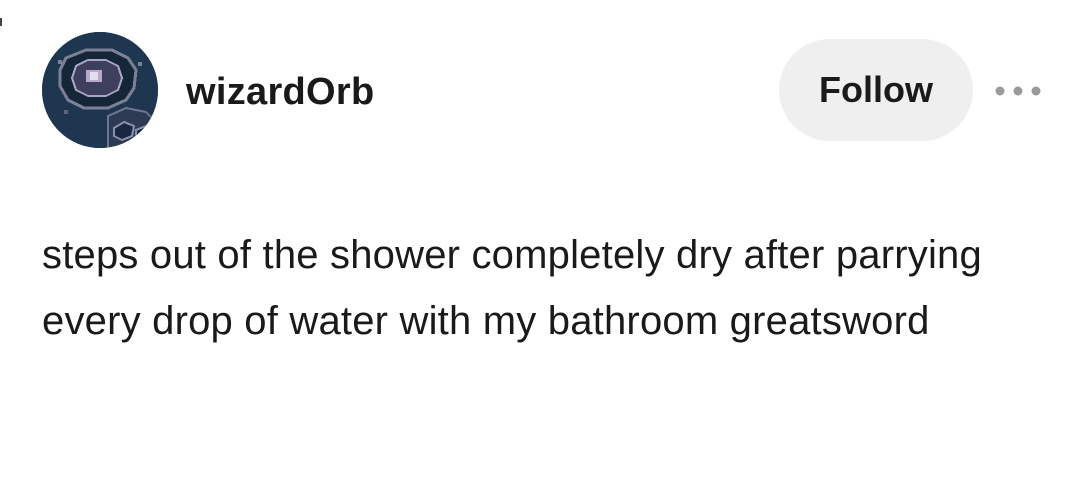 The image size is (1080, 485). I want to click on more-options-button, so click(1018, 91).